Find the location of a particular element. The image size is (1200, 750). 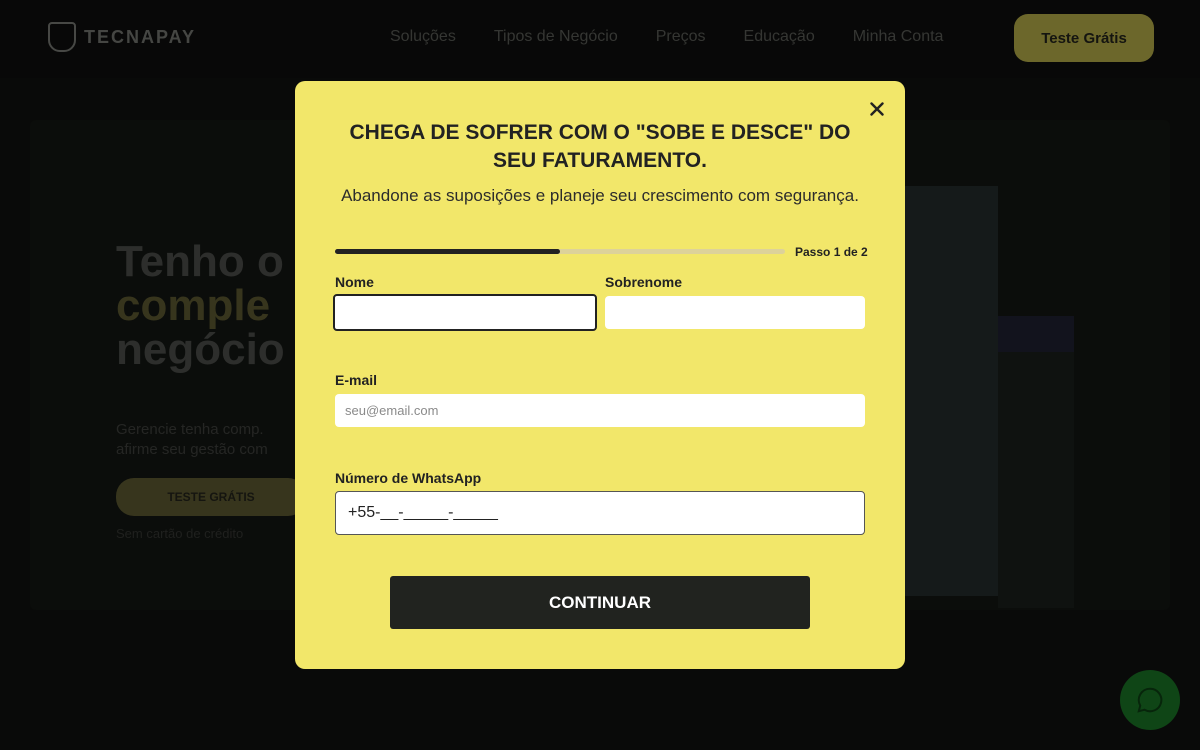

step-indicator: Passo 1 de 2 is located at coordinates (831, 252).